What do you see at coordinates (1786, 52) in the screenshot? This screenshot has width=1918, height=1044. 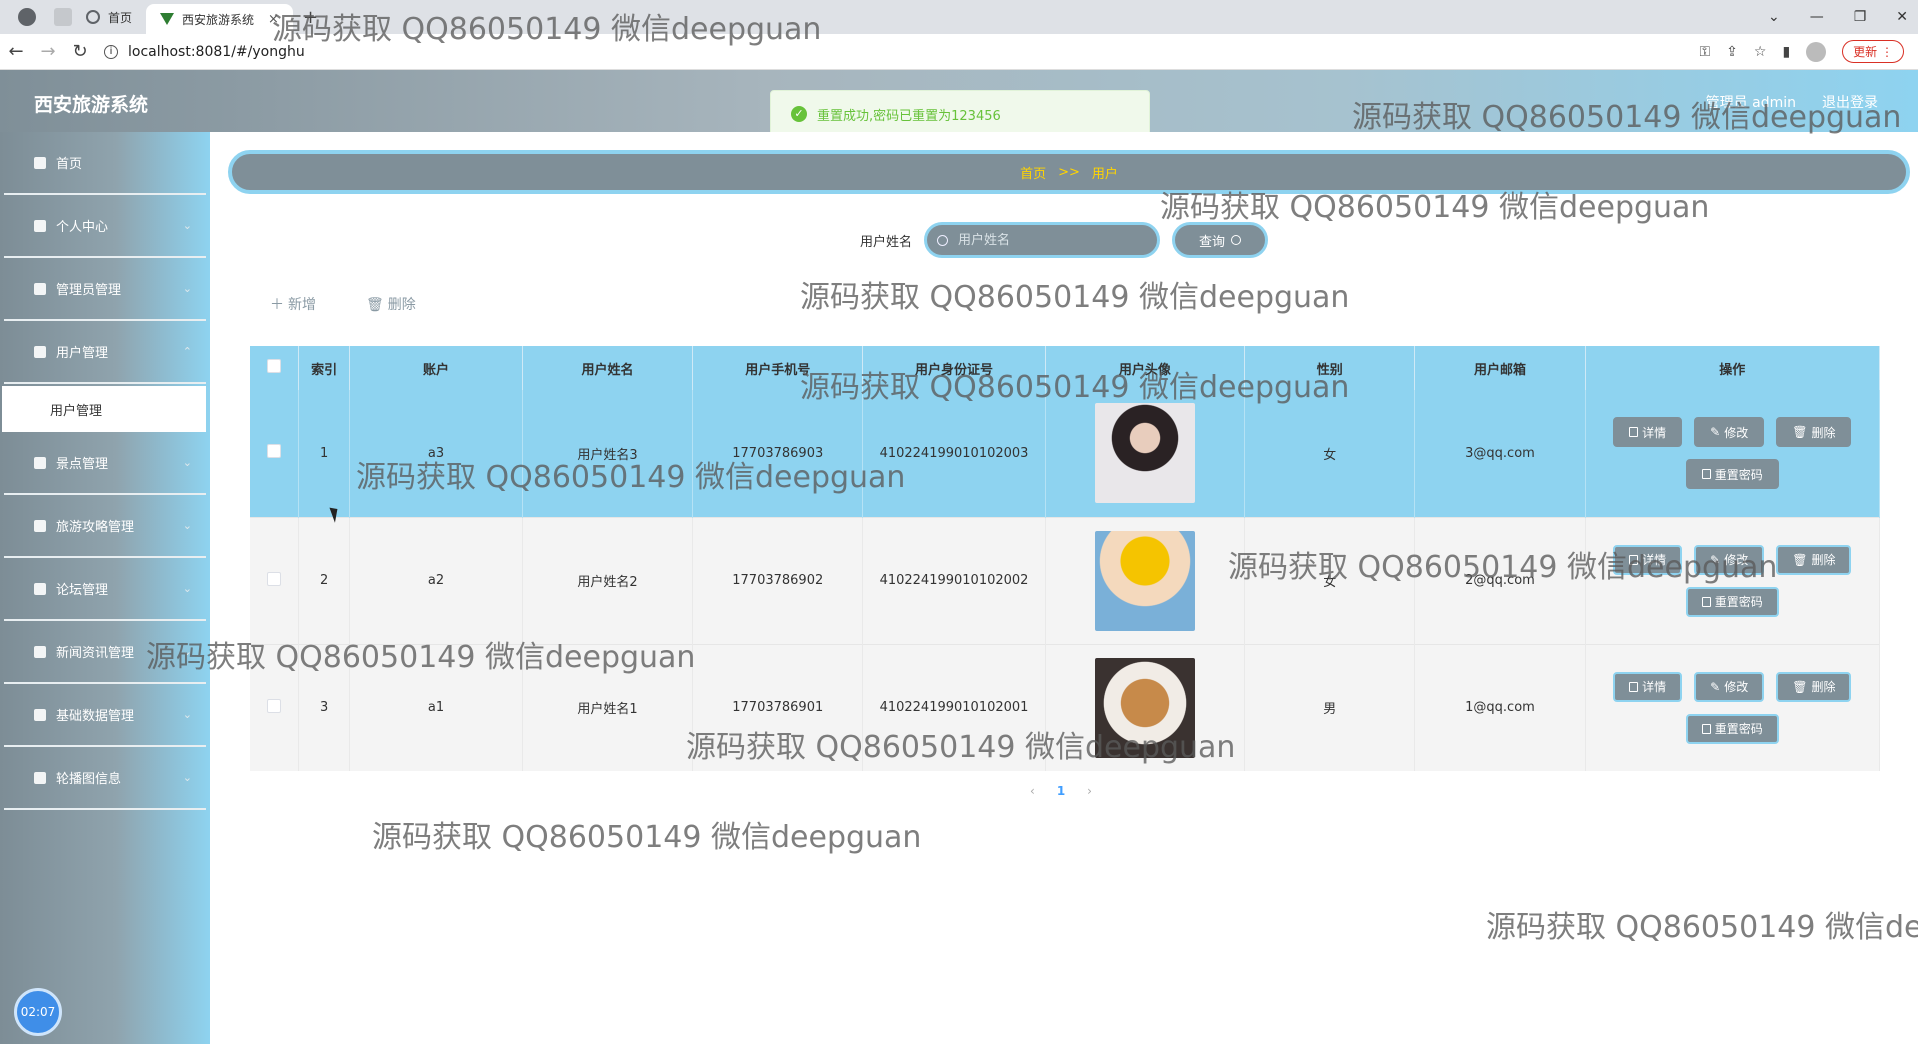 I see `sidepanel-icon: ▮` at bounding box center [1786, 52].